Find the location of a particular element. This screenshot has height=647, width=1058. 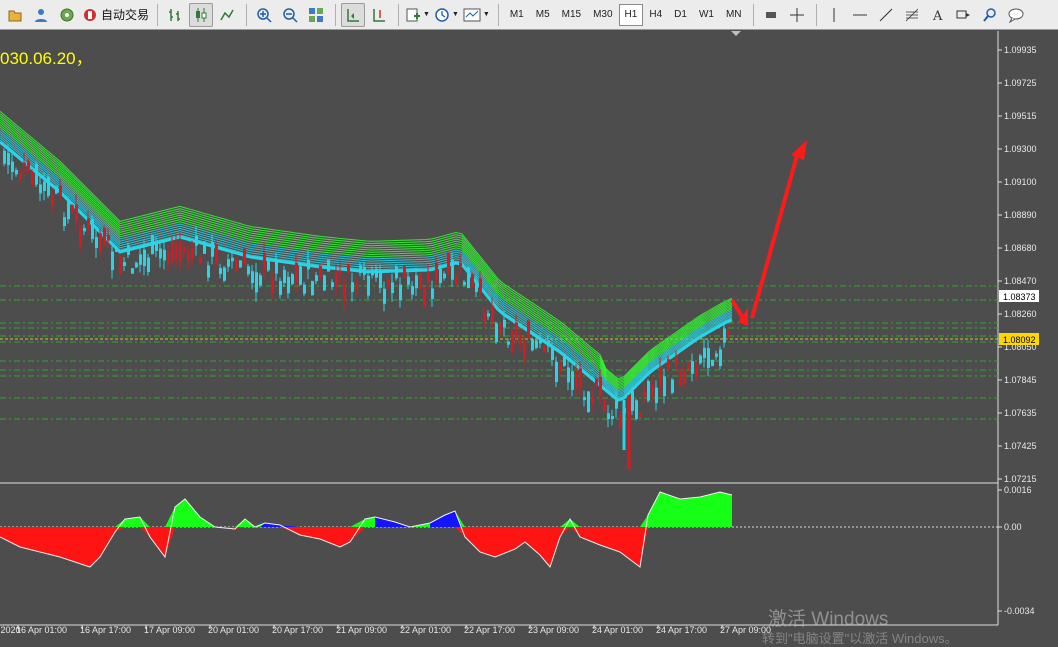

timeframe-w1-button: W1 is located at coordinates (706, 15).